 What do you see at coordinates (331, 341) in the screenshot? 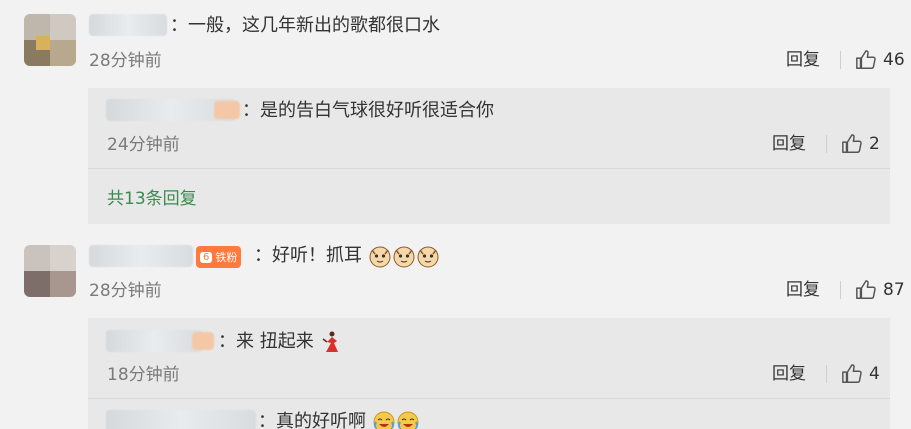
I see `dancer-emoji` at bounding box center [331, 341].